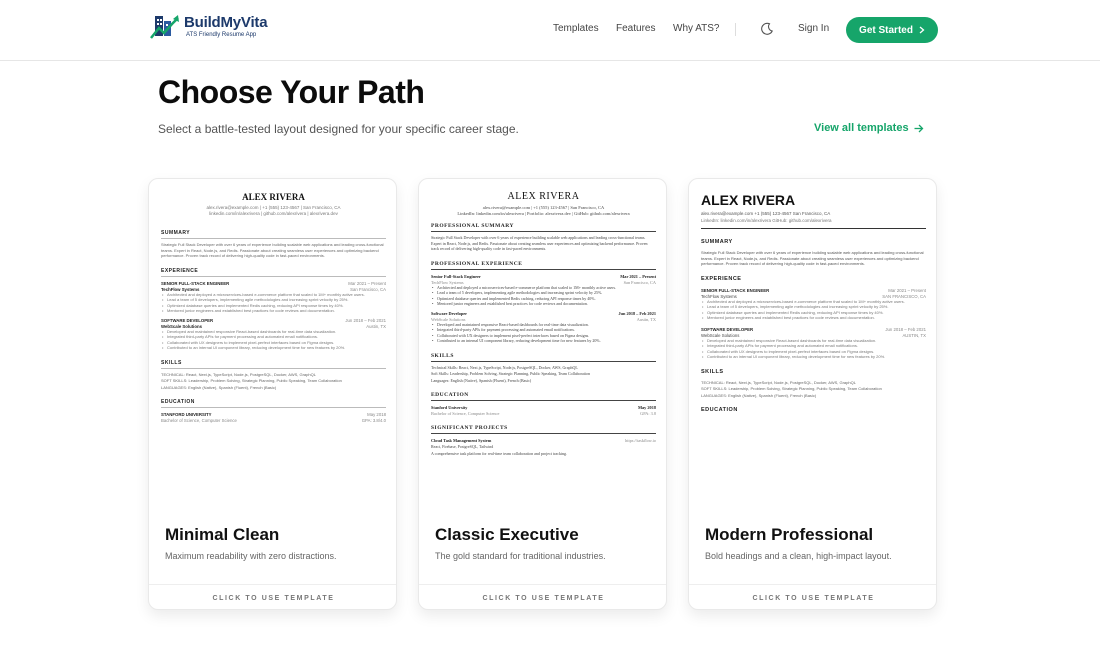  I want to click on edu-school: Stanford University, so click(449, 407).